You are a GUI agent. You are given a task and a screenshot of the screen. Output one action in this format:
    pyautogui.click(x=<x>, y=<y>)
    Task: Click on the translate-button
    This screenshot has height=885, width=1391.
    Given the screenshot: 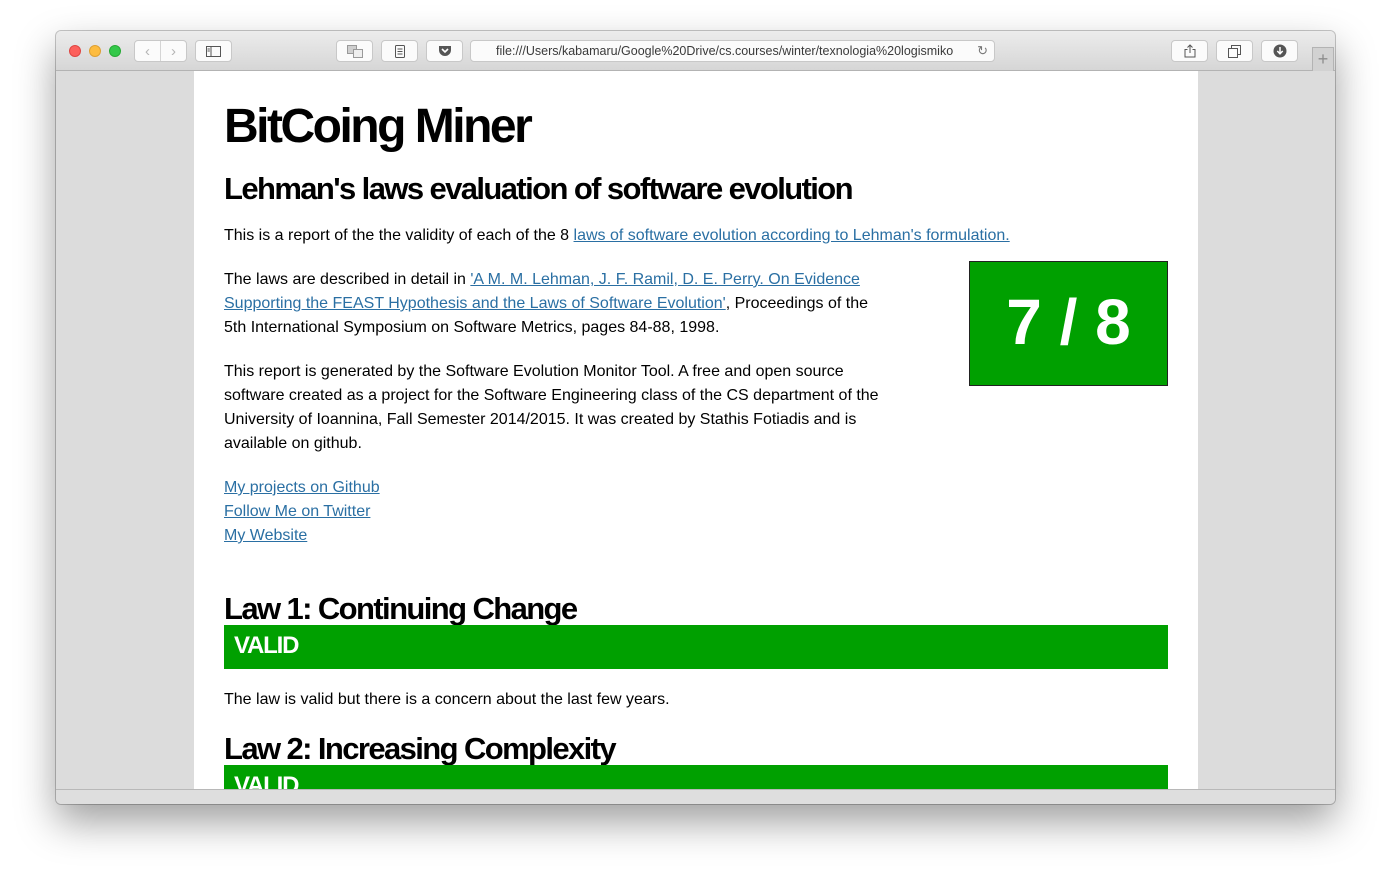 What is the action you would take?
    pyautogui.click(x=354, y=51)
    